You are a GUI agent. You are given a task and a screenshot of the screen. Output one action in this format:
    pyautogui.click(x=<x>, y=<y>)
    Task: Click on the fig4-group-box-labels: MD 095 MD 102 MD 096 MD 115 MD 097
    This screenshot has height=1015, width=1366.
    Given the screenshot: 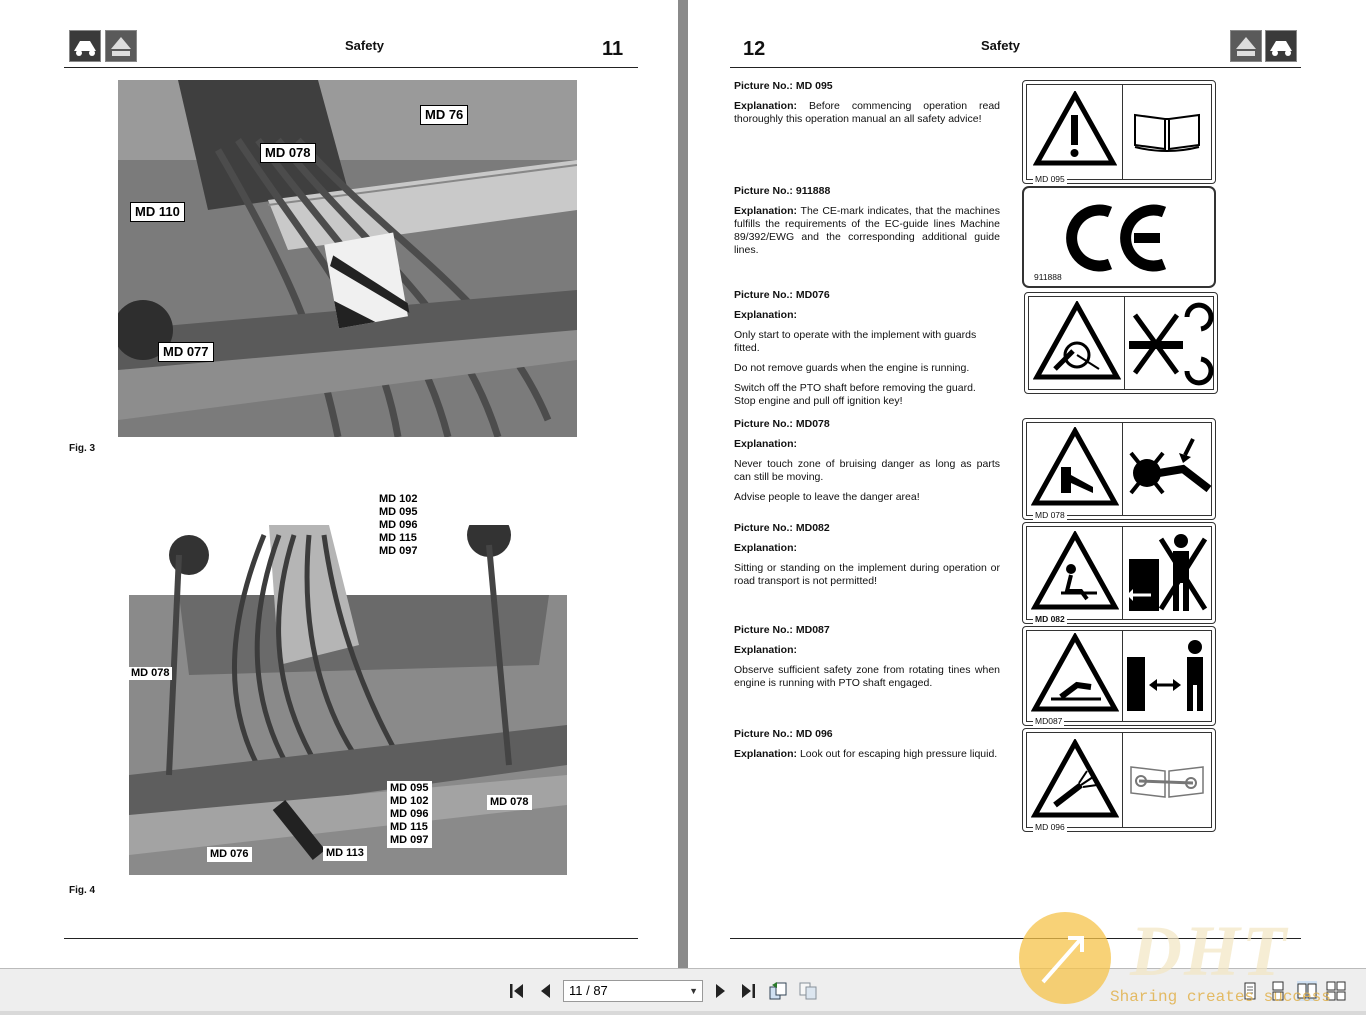 What is the action you would take?
    pyautogui.click(x=409, y=814)
    